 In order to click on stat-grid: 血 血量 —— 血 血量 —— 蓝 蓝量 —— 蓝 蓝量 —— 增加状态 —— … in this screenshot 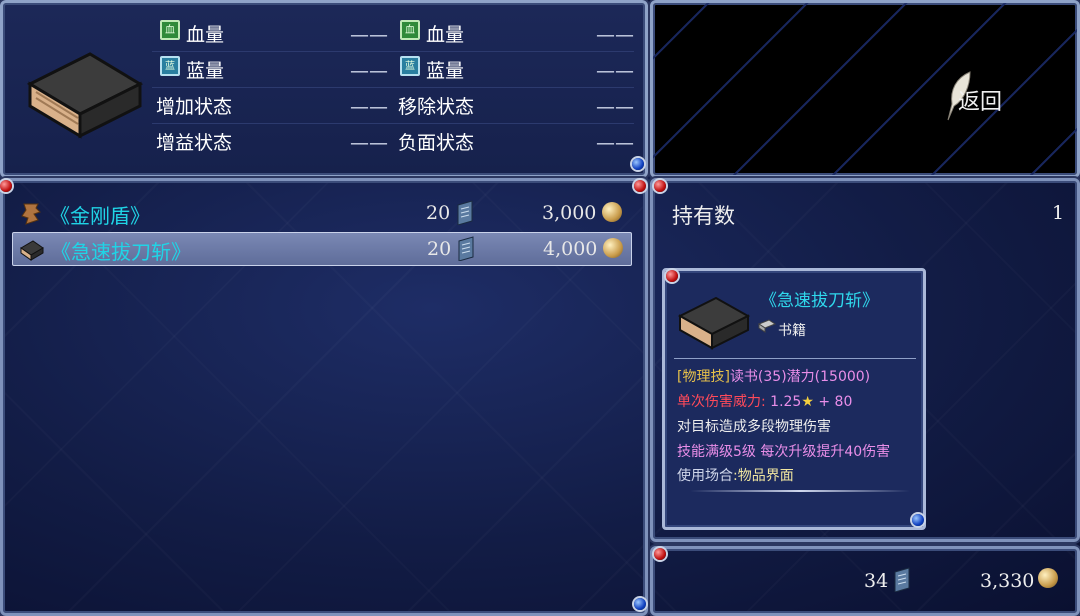, I will do `click(393, 87)`.